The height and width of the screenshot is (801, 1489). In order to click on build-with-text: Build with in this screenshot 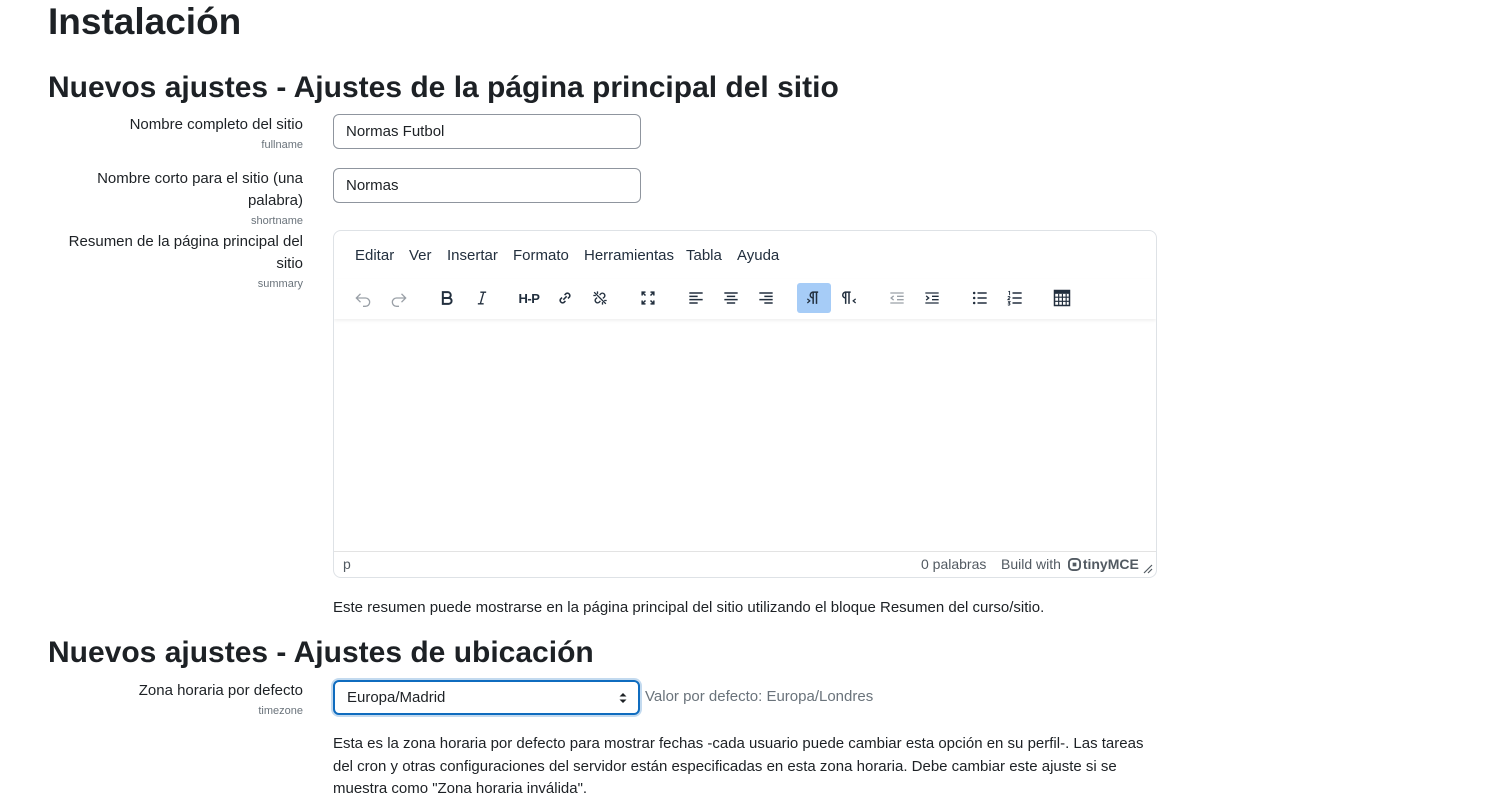, I will do `click(1031, 564)`.